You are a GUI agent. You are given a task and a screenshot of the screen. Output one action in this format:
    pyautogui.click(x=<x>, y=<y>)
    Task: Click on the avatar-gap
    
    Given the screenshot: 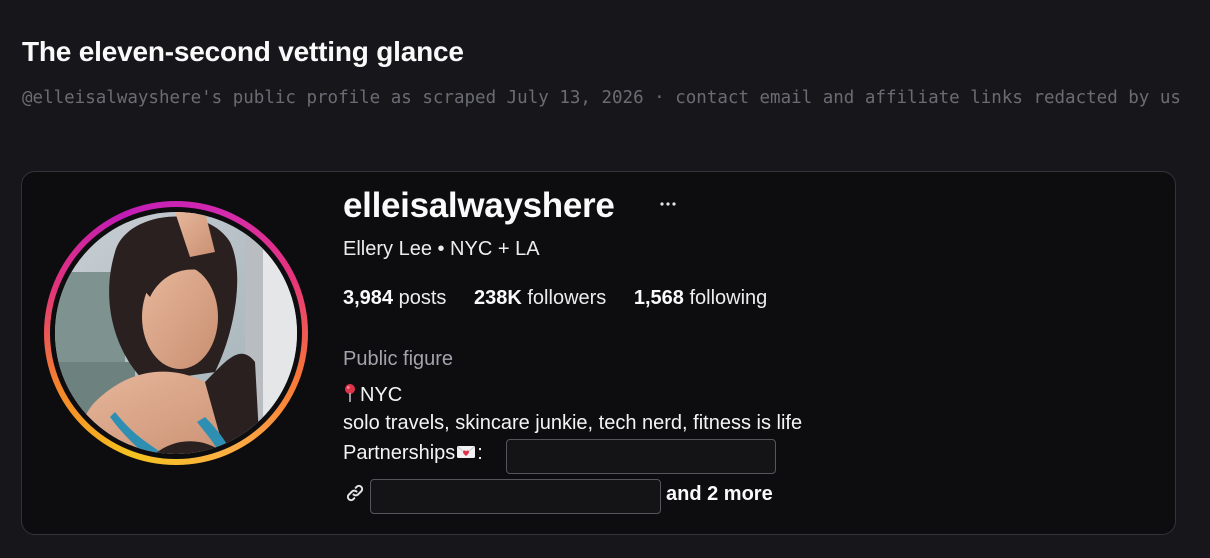 What is the action you would take?
    pyautogui.click(x=176, y=333)
    